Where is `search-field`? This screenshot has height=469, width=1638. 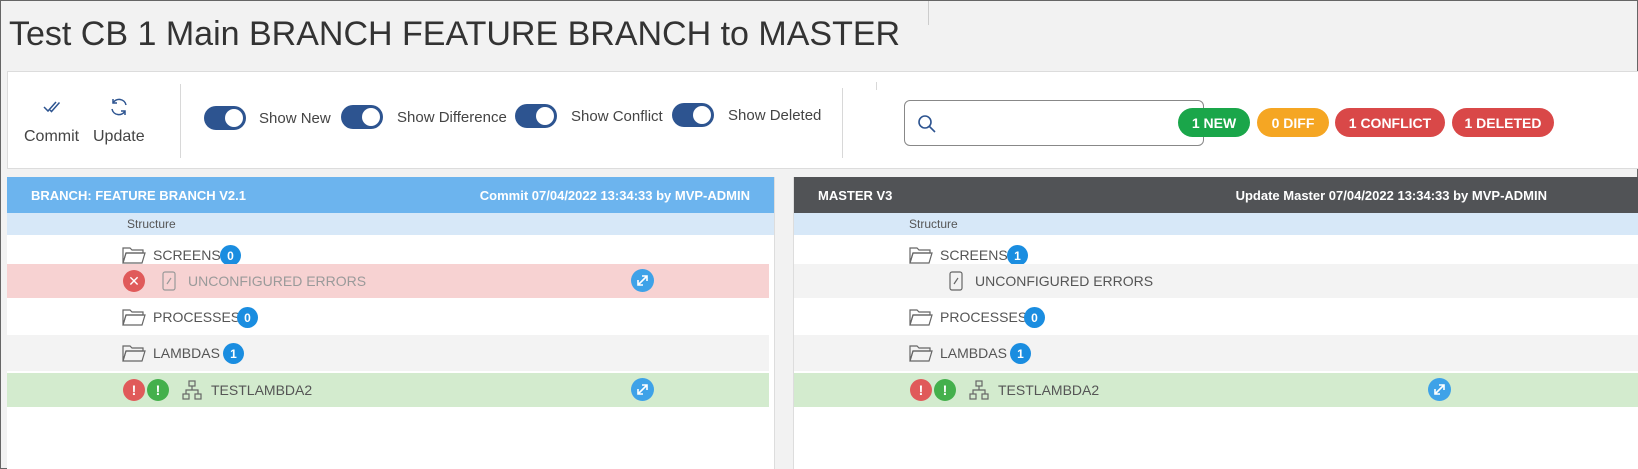 search-field is located at coordinates (1054, 123).